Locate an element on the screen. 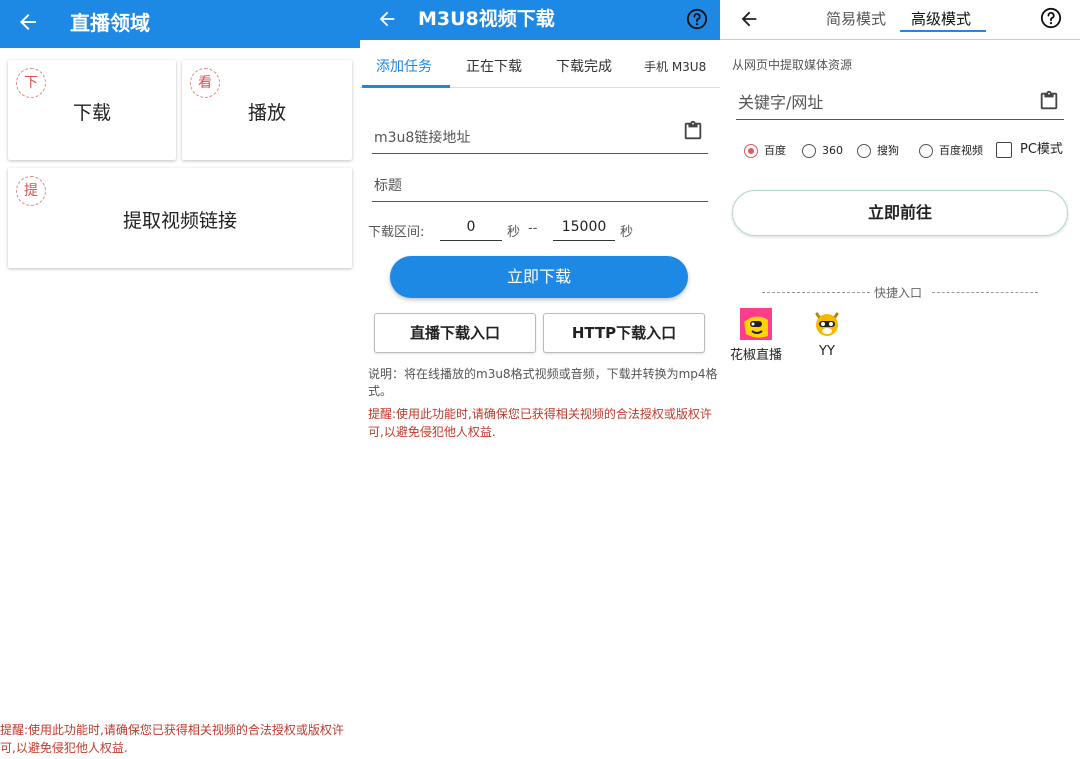 Image resolution: width=1080 pixels, height=759 pixels. tab-completed: 下载完成 is located at coordinates (584, 66).